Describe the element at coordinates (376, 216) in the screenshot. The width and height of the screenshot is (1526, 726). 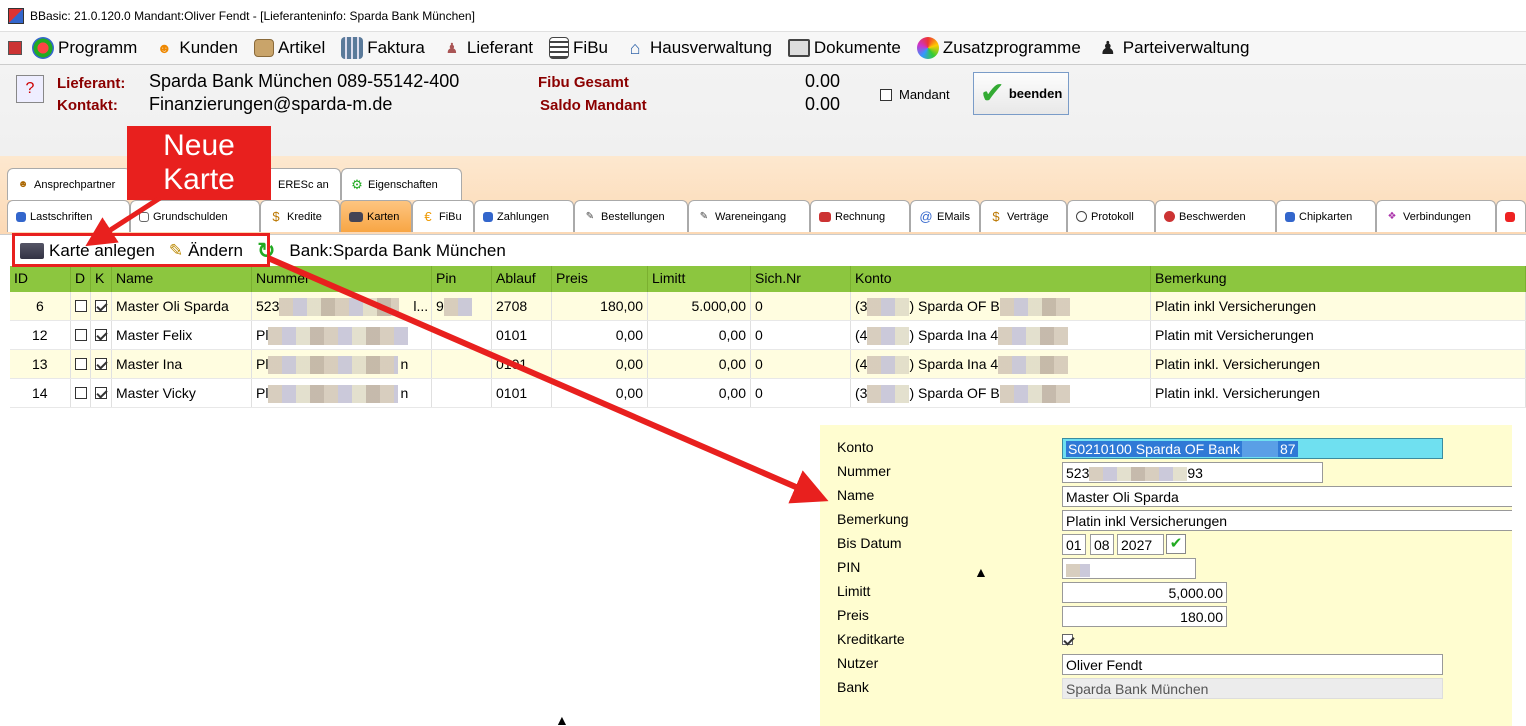
I see `tab-karten: Karten` at that location.